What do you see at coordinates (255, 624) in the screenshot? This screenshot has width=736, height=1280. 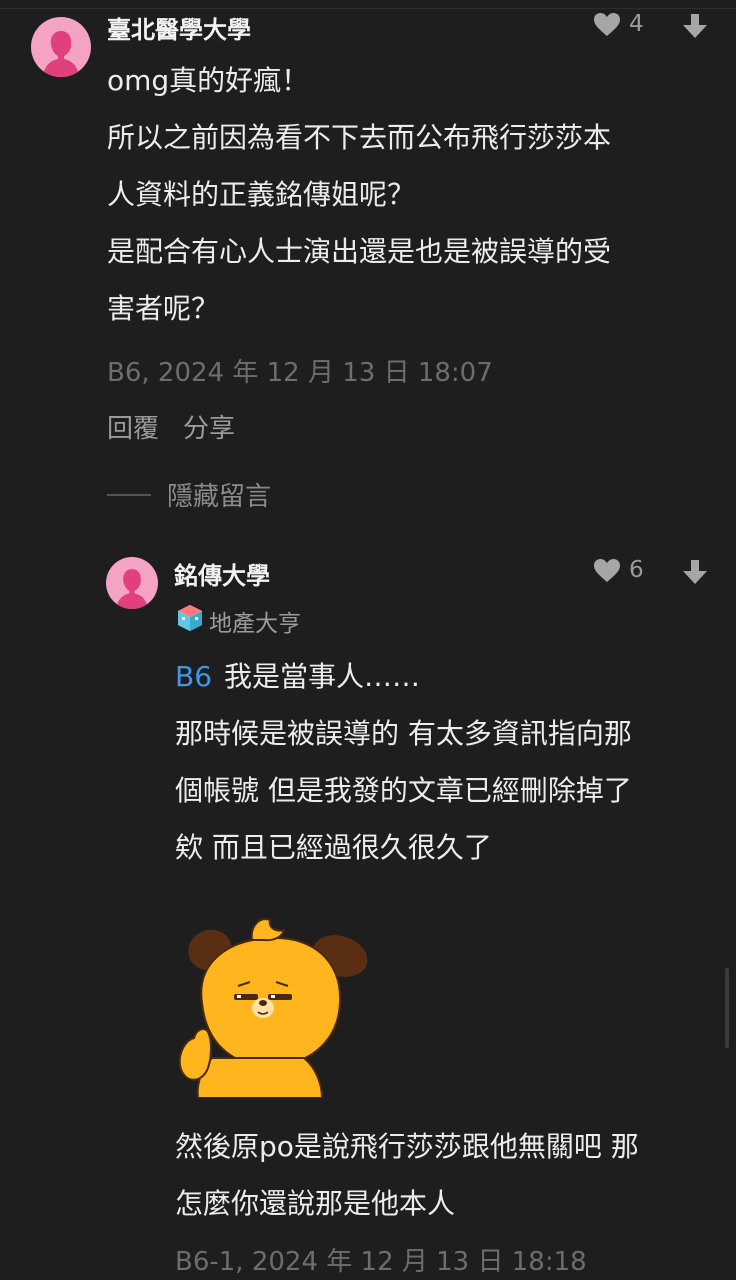 I see `badge-label: 地產大亨` at bounding box center [255, 624].